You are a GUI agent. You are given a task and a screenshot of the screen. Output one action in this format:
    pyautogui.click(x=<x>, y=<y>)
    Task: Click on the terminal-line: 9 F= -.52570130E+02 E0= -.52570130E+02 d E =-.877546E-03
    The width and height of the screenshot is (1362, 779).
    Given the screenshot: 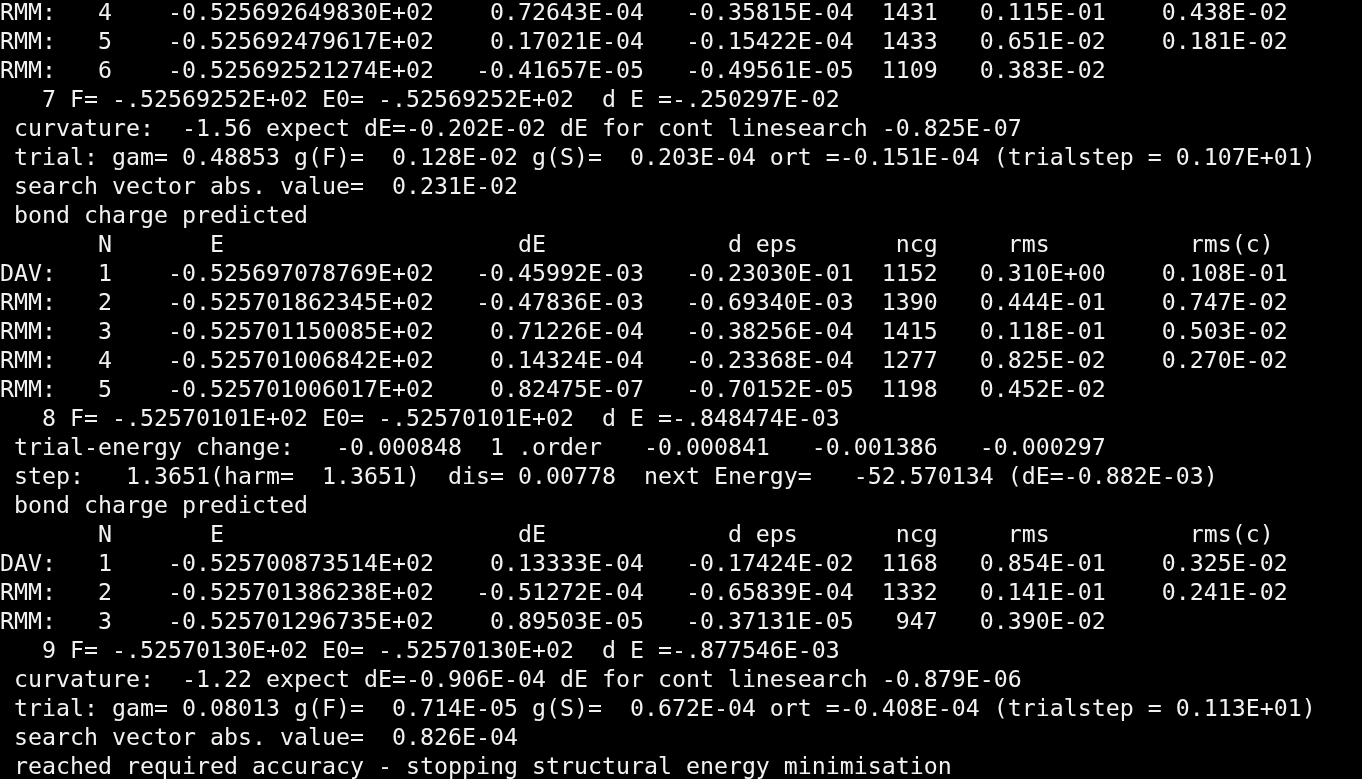 What is the action you would take?
    pyautogui.click(x=440, y=649)
    